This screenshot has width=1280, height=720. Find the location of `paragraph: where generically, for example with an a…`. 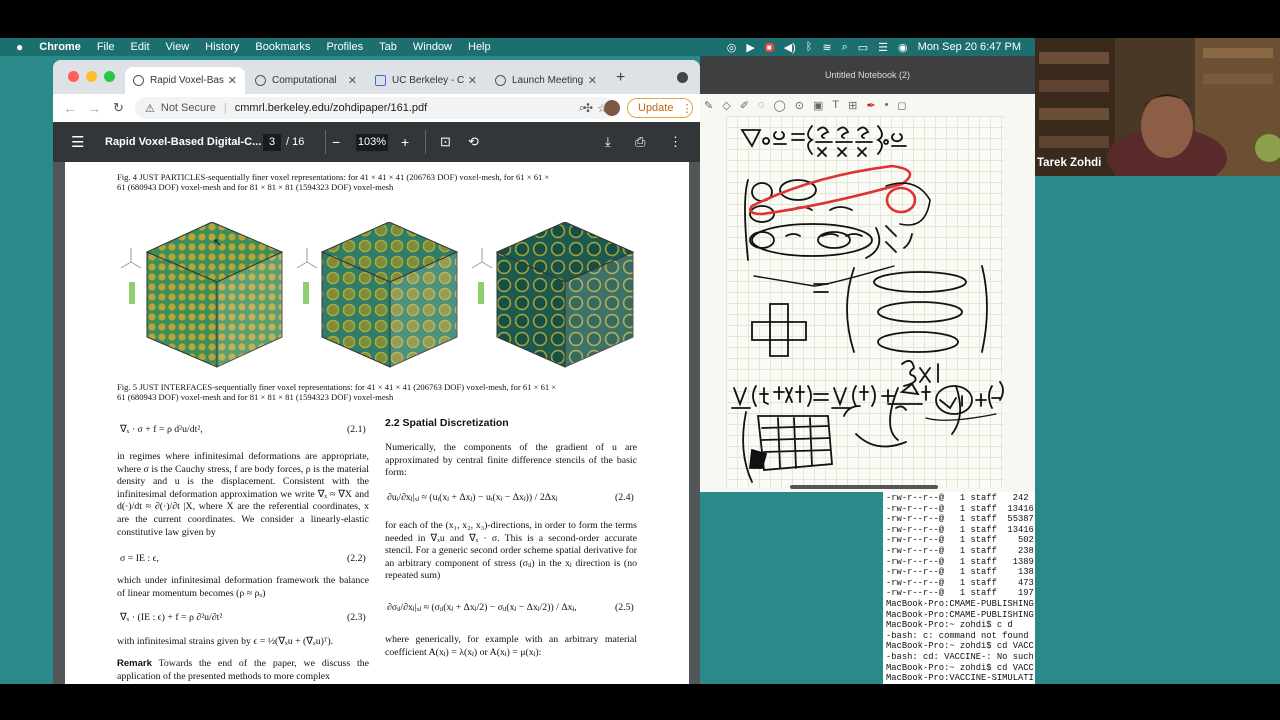

paragraph: where generically, for example with an a… is located at coordinates (511, 646).